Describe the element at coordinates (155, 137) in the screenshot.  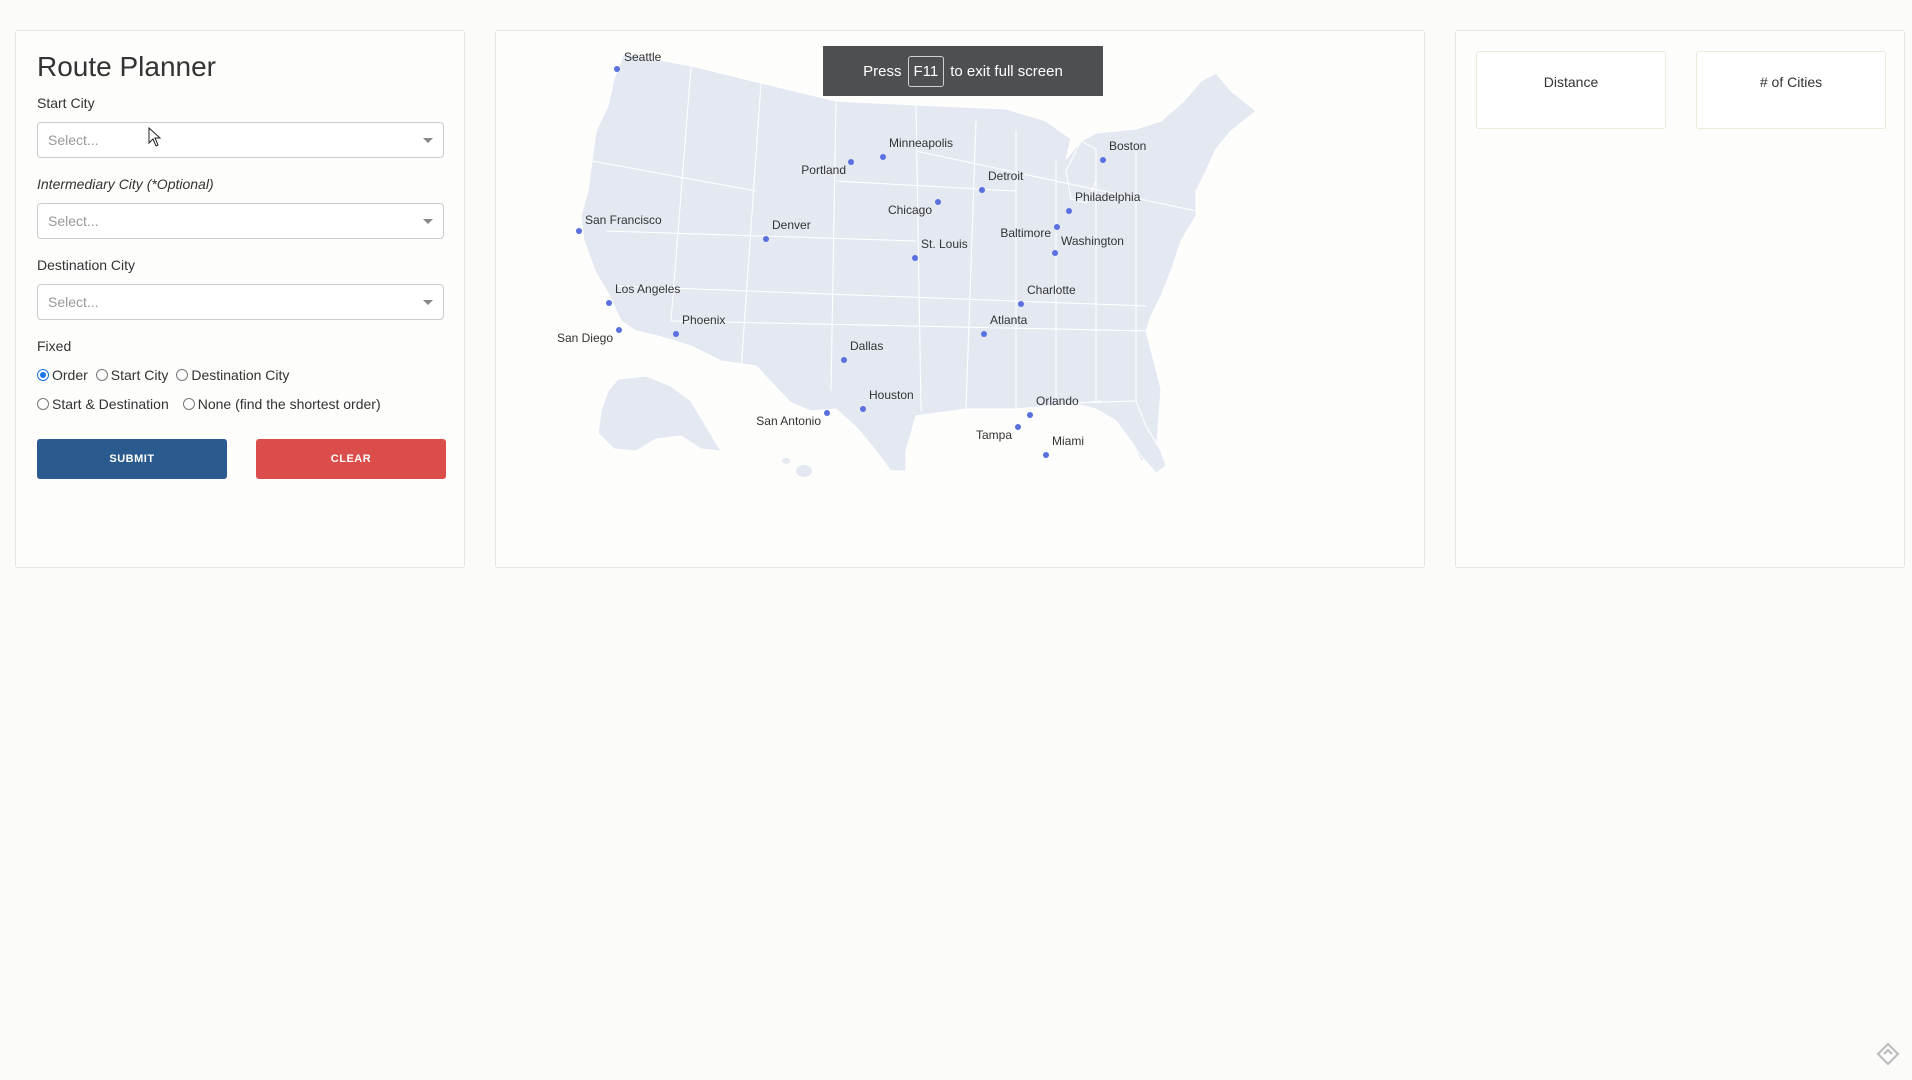
I see `mouse-cursor-icon` at that location.